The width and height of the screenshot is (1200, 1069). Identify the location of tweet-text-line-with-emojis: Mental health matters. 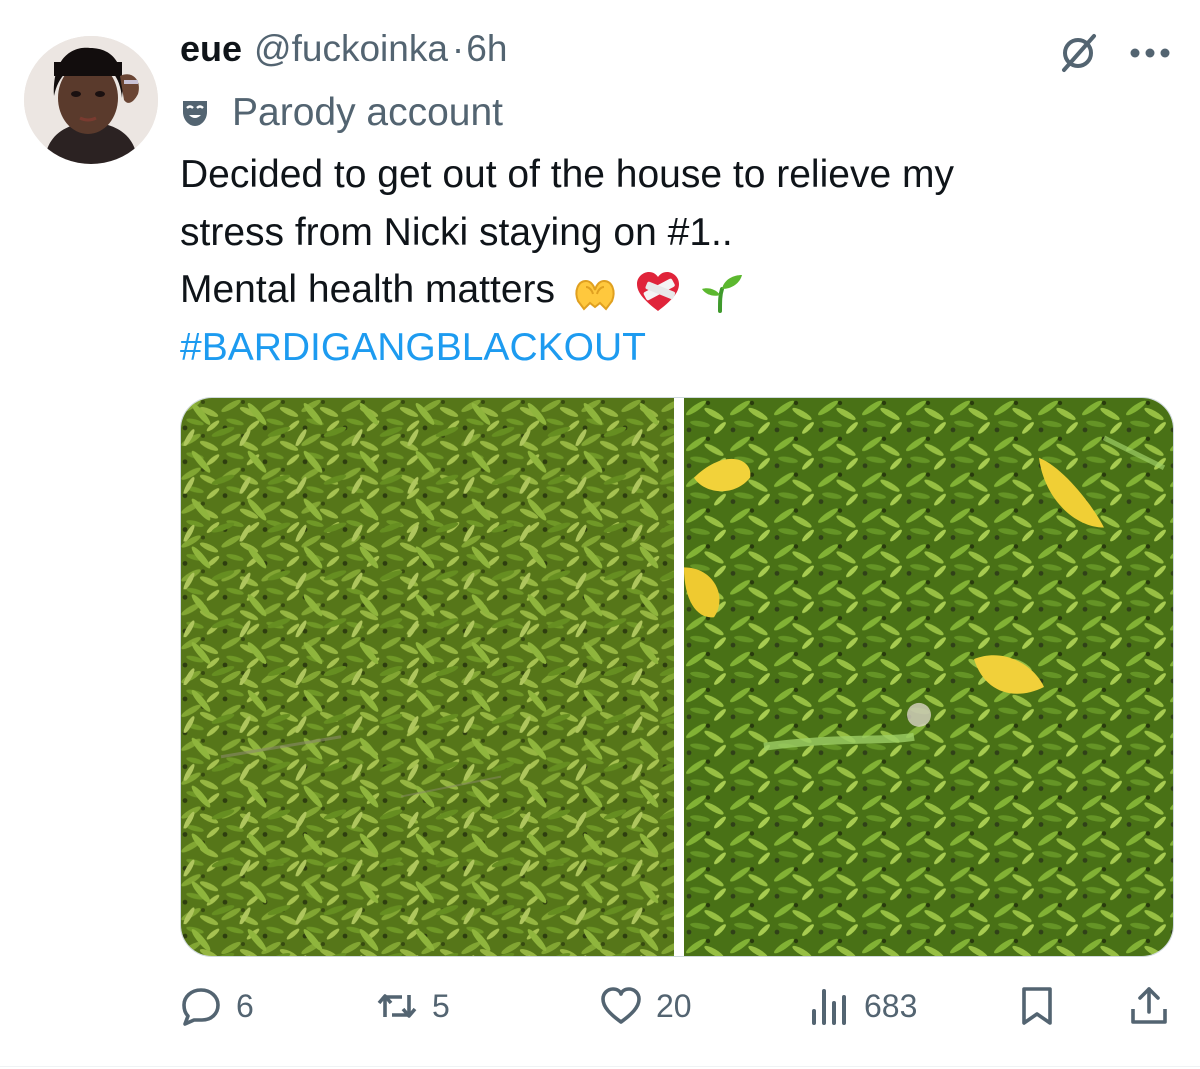
(680, 290).